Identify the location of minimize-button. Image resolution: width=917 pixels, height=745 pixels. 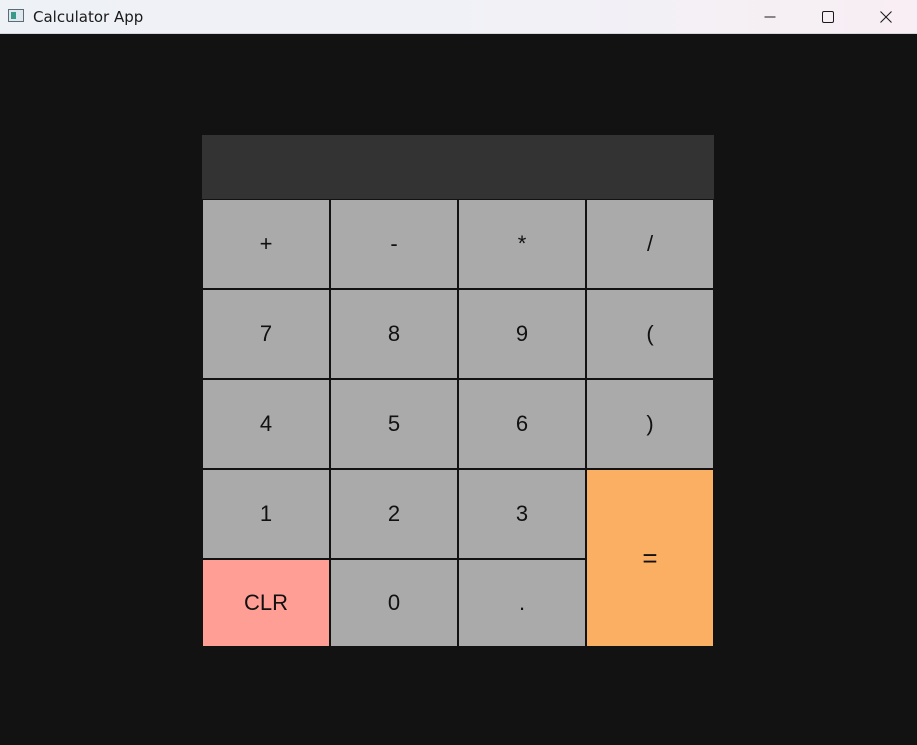
(770, 16).